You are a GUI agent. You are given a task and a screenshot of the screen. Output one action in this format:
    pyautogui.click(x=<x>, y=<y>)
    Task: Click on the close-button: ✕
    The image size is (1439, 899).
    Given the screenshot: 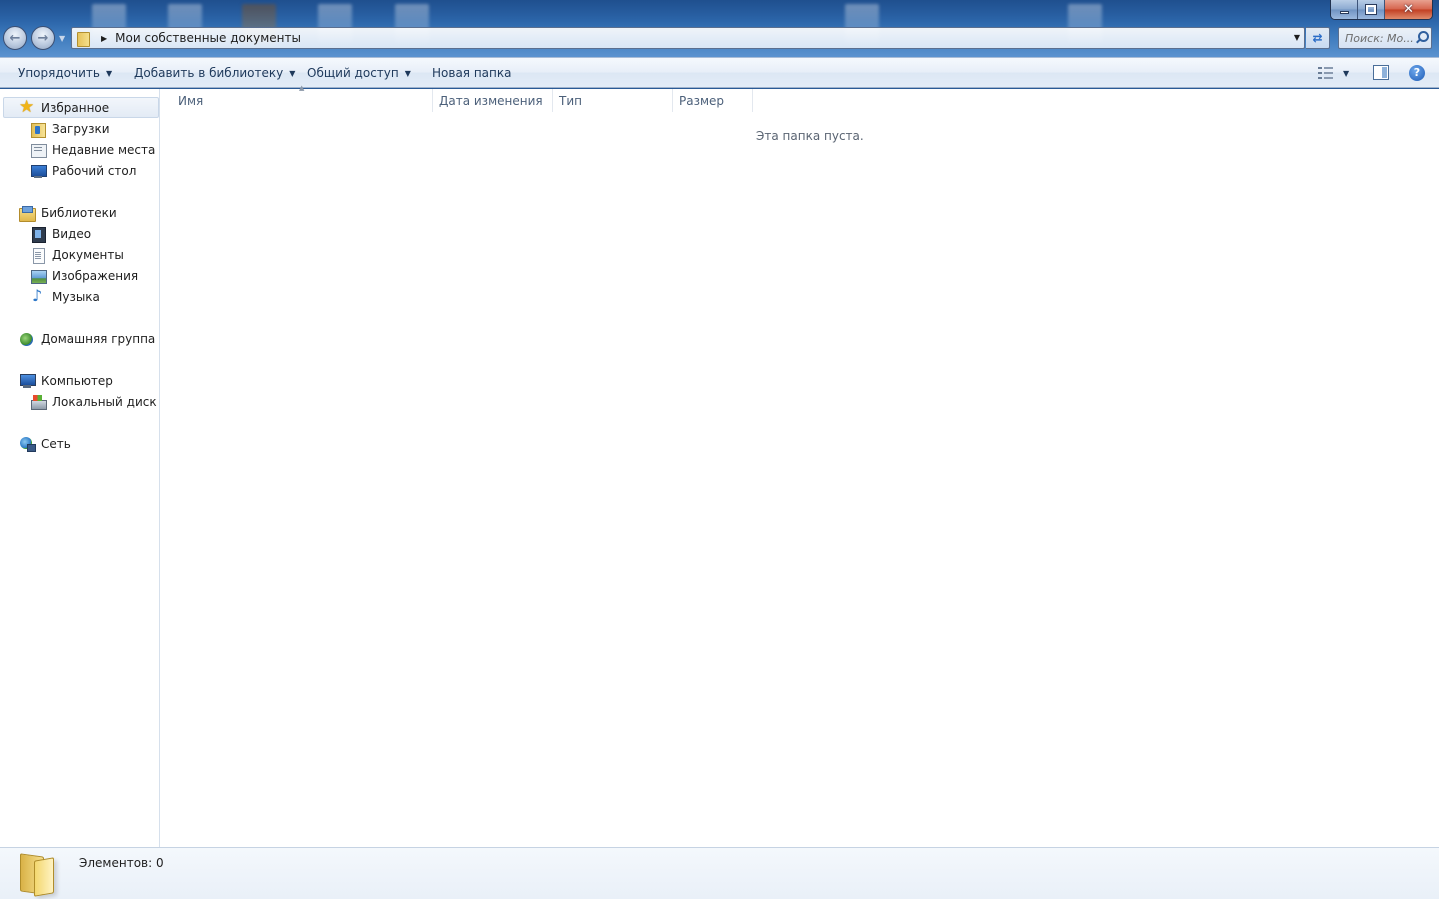 What is the action you would take?
    pyautogui.click(x=1408, y=9)
    